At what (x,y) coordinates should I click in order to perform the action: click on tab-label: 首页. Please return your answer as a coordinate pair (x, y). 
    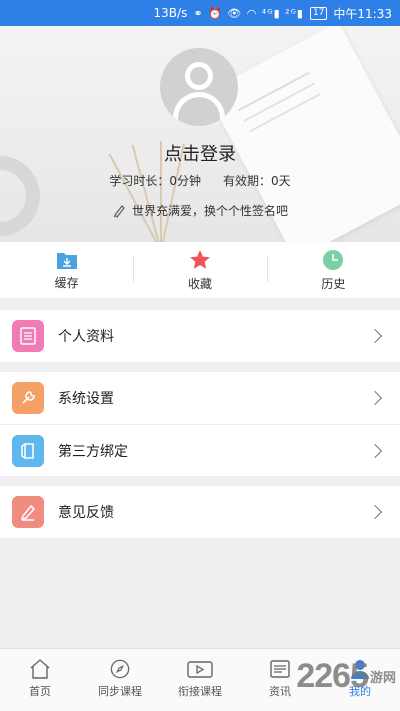
    Looking at the image, I should click on (40, 691).